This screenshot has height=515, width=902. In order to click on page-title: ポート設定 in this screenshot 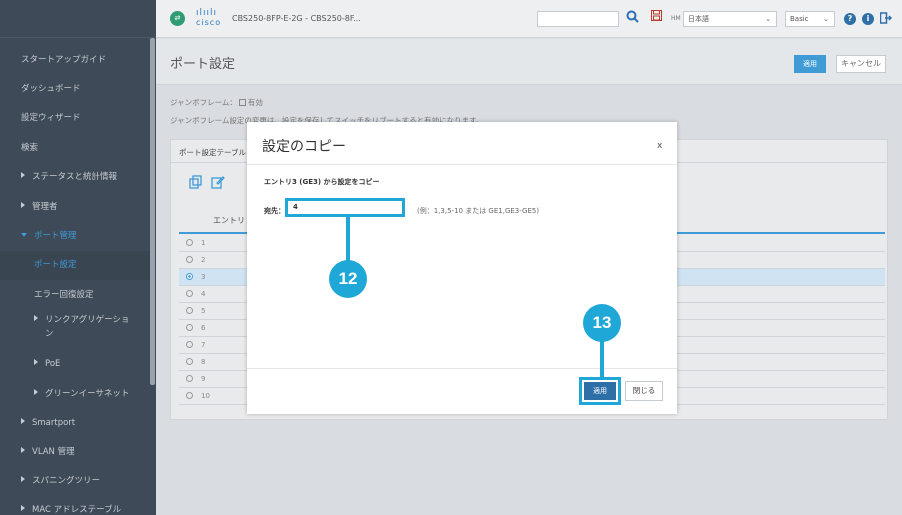, I will do `click(203, 64)`.